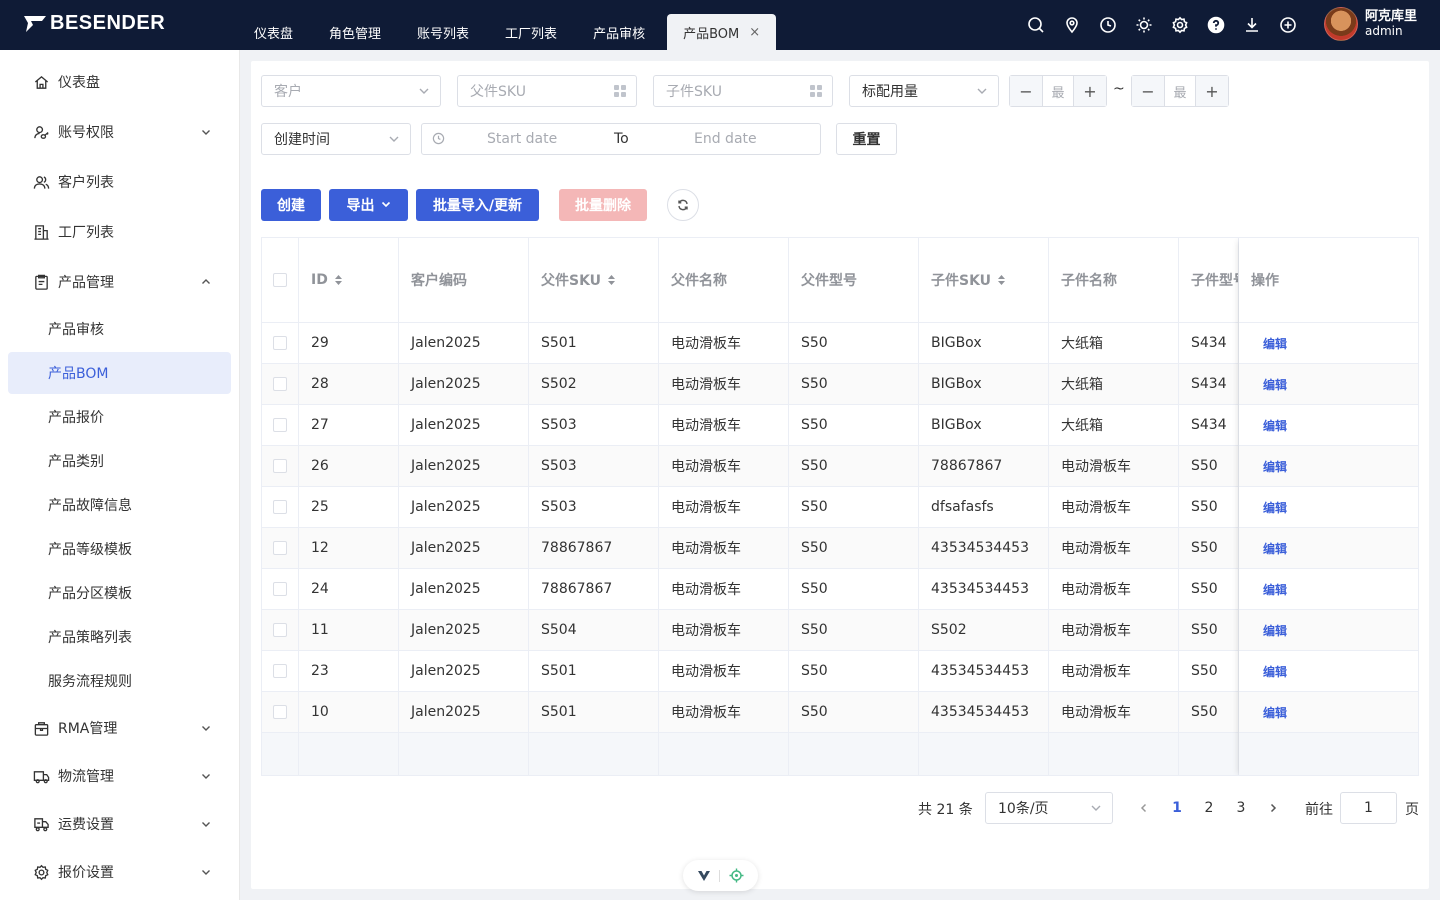 Image resolution: width=1440 pixels, height=900 pixels. What do you see at coordinates (722, 32) in the screenshot?
I see `tab-product-bom: 产品BOM ×` at bounding box center [722, 32].